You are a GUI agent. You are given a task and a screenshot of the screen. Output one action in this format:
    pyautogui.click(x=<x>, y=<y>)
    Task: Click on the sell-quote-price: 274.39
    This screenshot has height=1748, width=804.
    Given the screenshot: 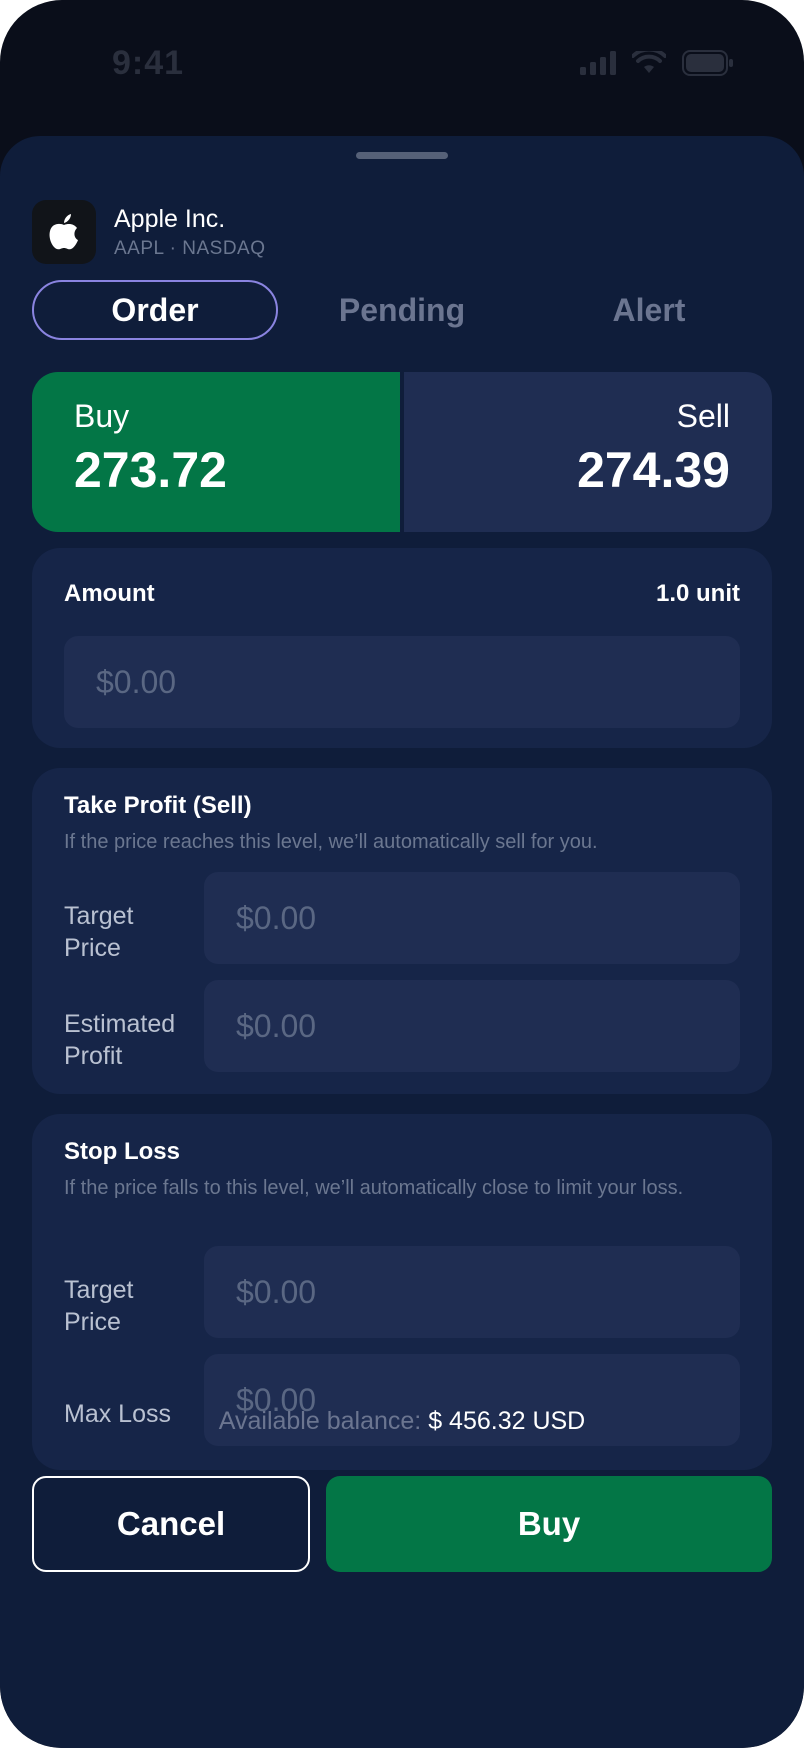 What is the action you would take?
    pyautogui.click(x=653, y=470)
    